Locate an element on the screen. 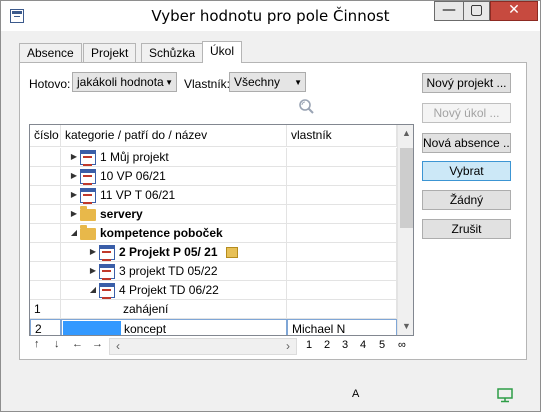 This screenshot has width=541, height=412. cell-vlastnik: Michael N is located at coordinates (342, 327).